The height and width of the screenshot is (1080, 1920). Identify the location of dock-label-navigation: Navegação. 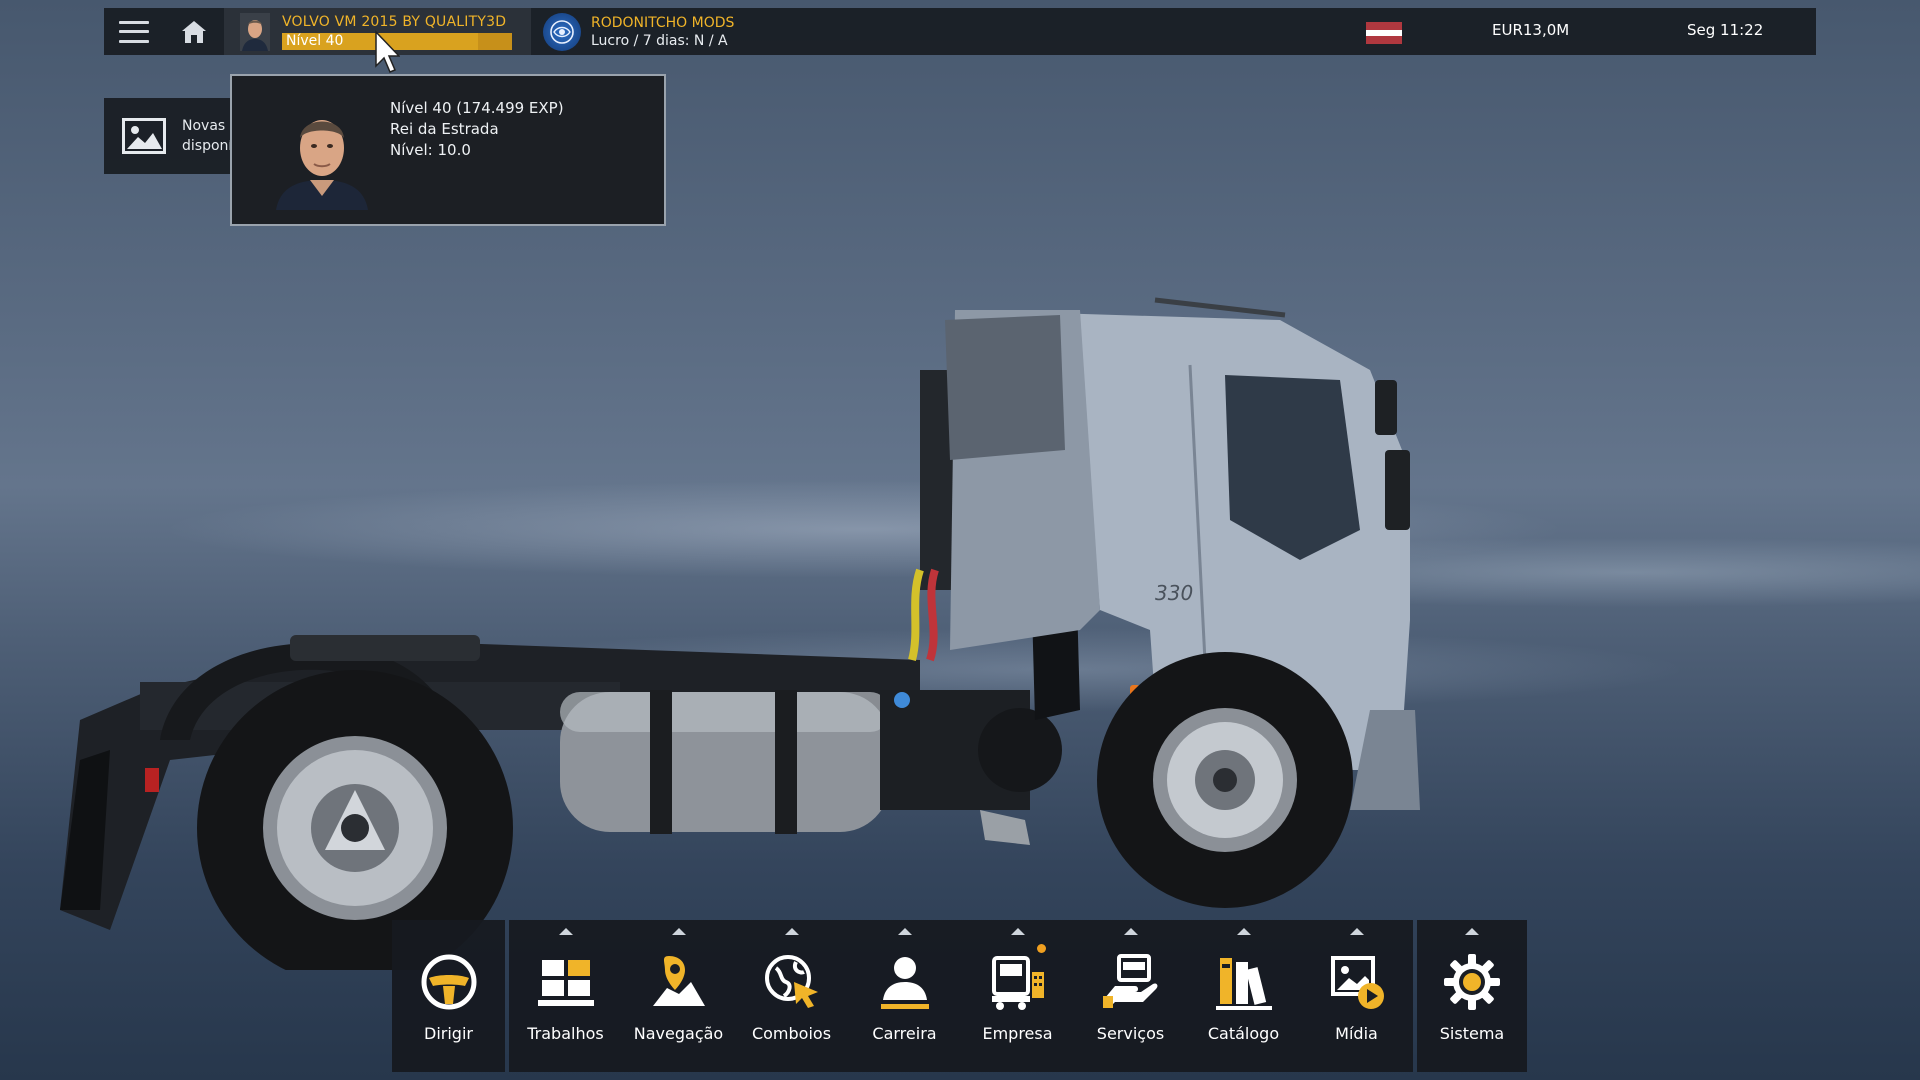
(678, 1033).